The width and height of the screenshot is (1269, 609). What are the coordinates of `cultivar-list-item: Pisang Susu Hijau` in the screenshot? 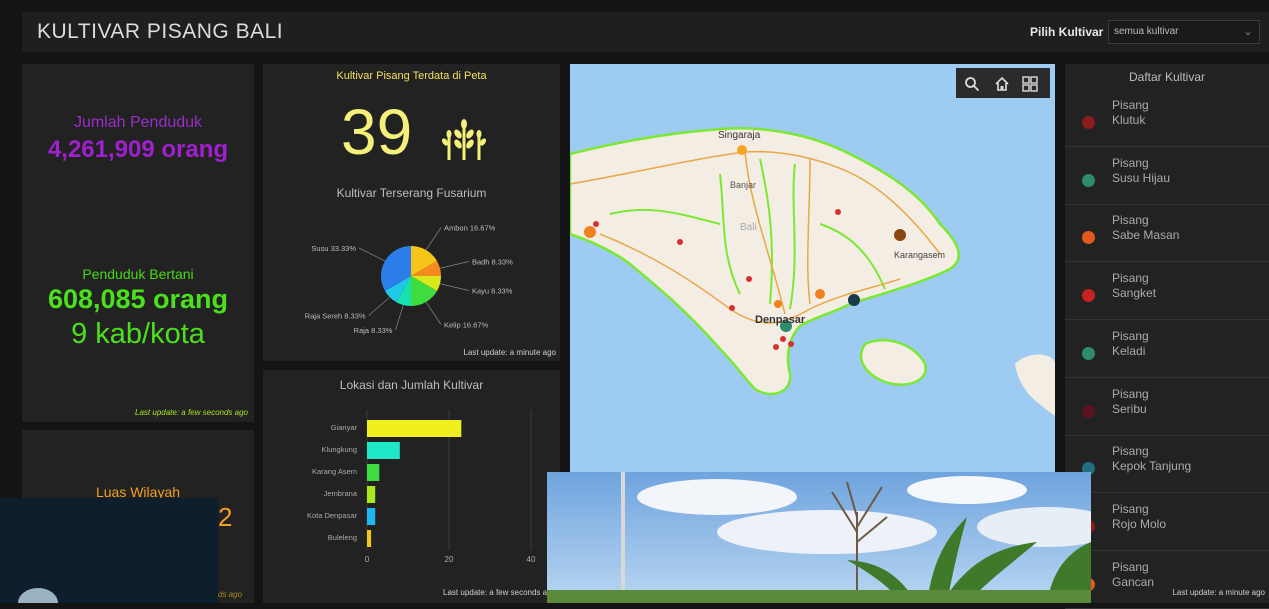 It's located at (1167, 176).